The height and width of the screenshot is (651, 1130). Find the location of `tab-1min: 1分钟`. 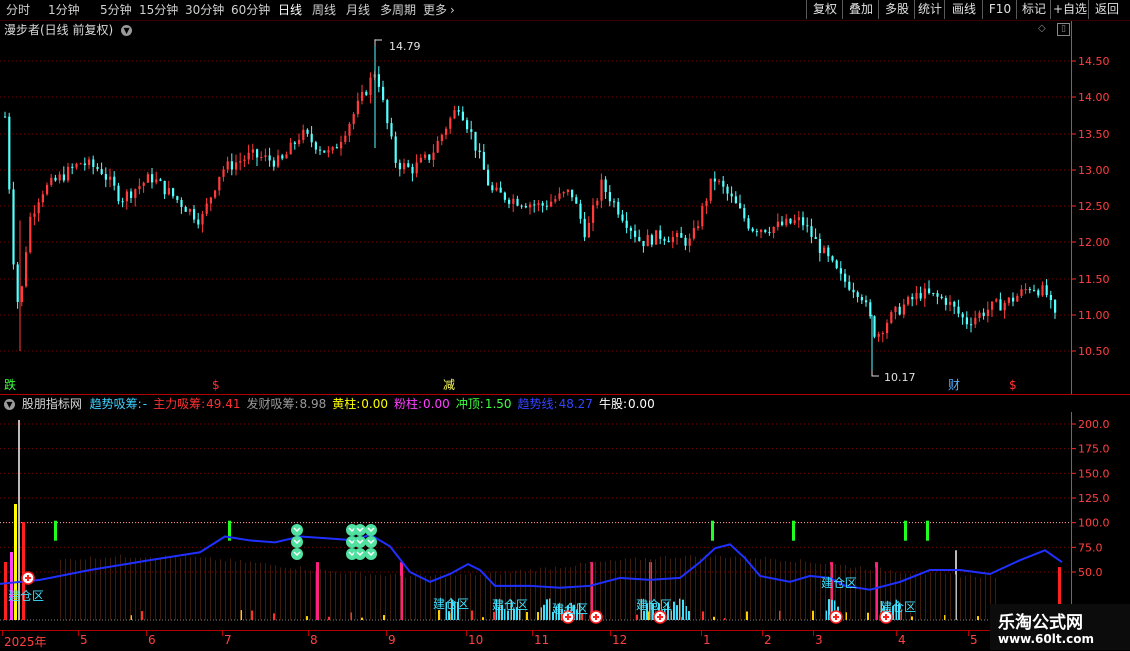

tab-1min: 1分钟 is located at coordinates (64, 10).